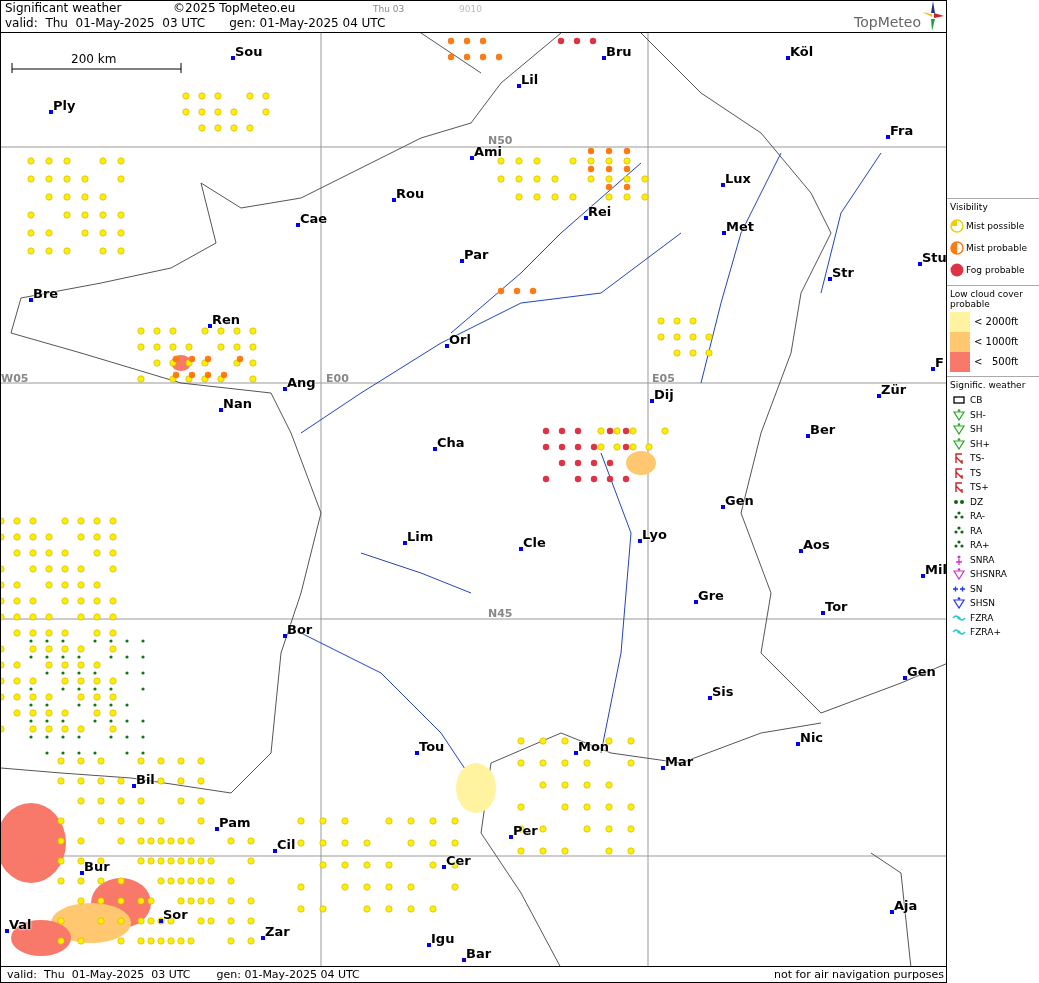 This screenshot has width=1039, height=983. Describe the element at coordinates (337, 378) in the screenshot. I see `grid-label: E00` at that location.